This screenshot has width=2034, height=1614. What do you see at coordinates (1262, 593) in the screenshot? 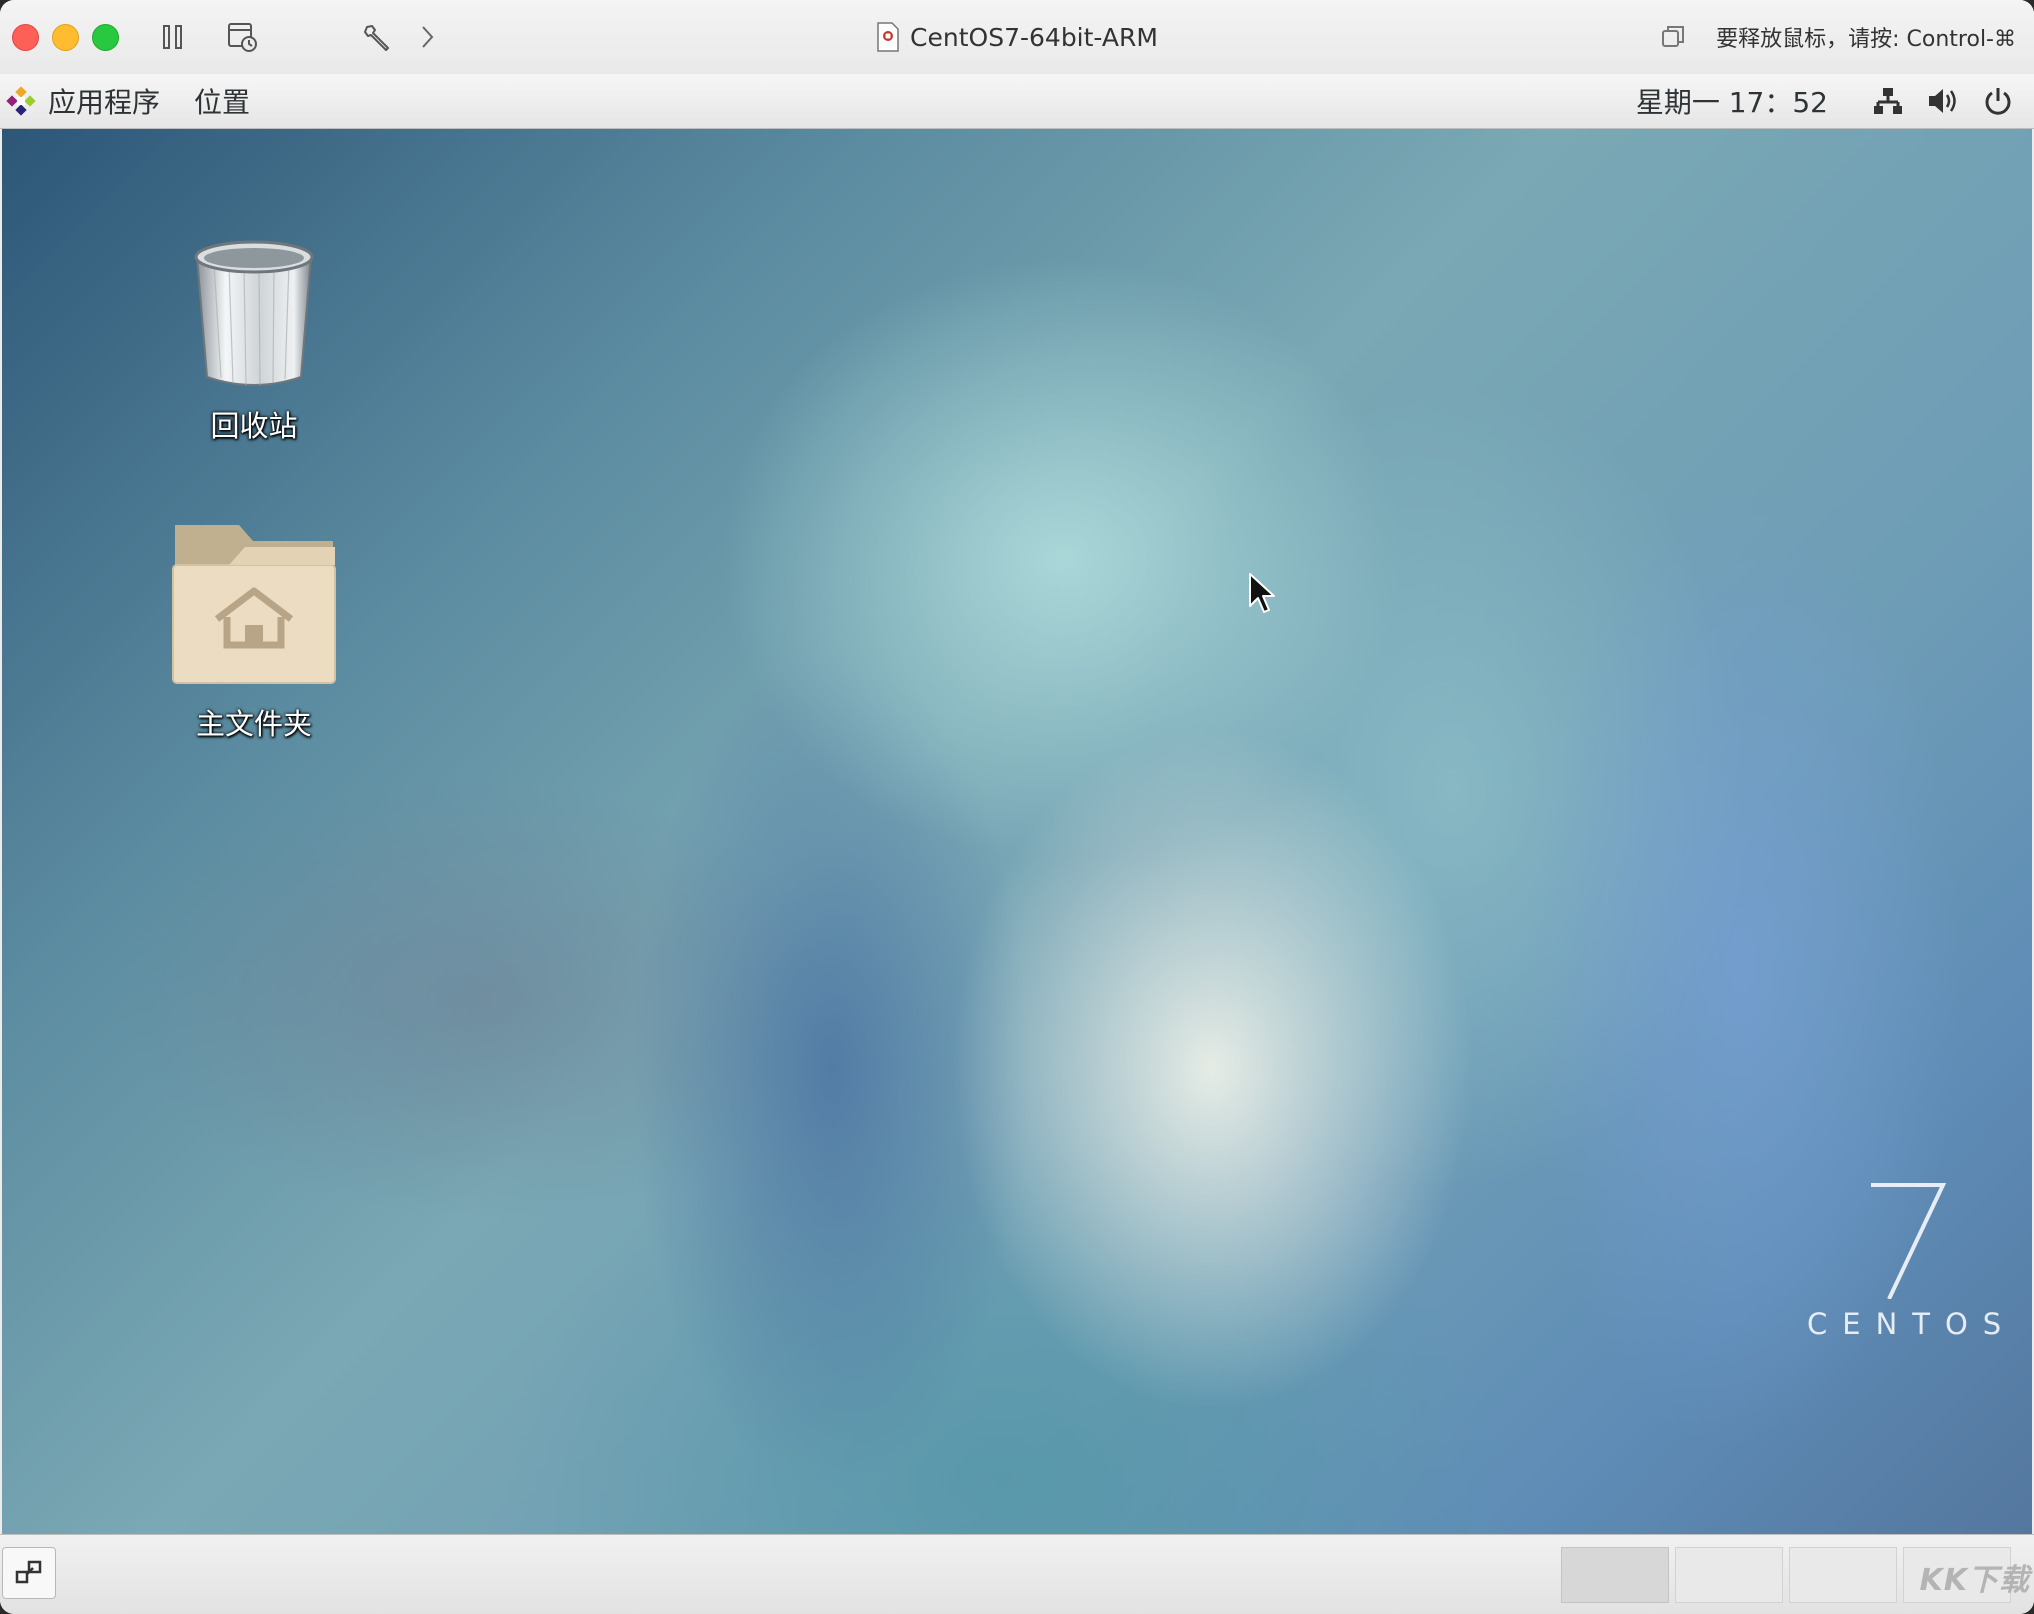
I see `mouse-cursor-icon` at bounding box center [1262, 593].